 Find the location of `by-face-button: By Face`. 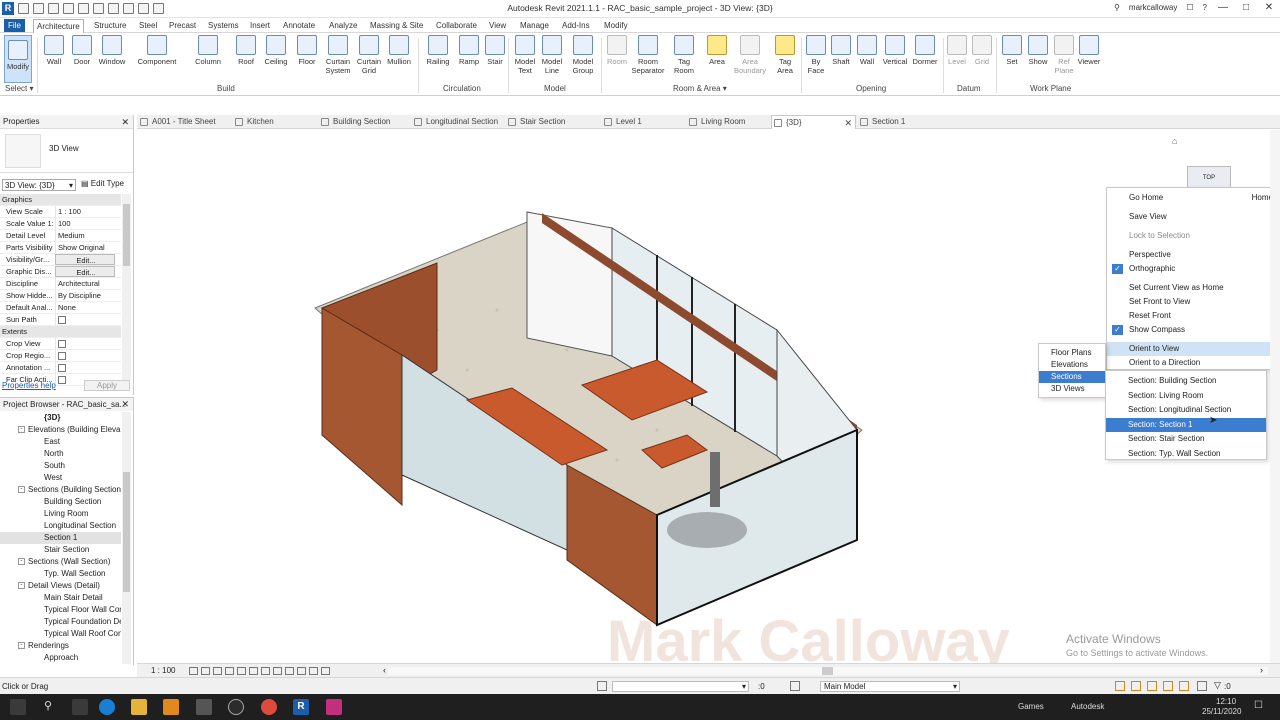

by-face-button: By Face is located at coordinates (816, 55).